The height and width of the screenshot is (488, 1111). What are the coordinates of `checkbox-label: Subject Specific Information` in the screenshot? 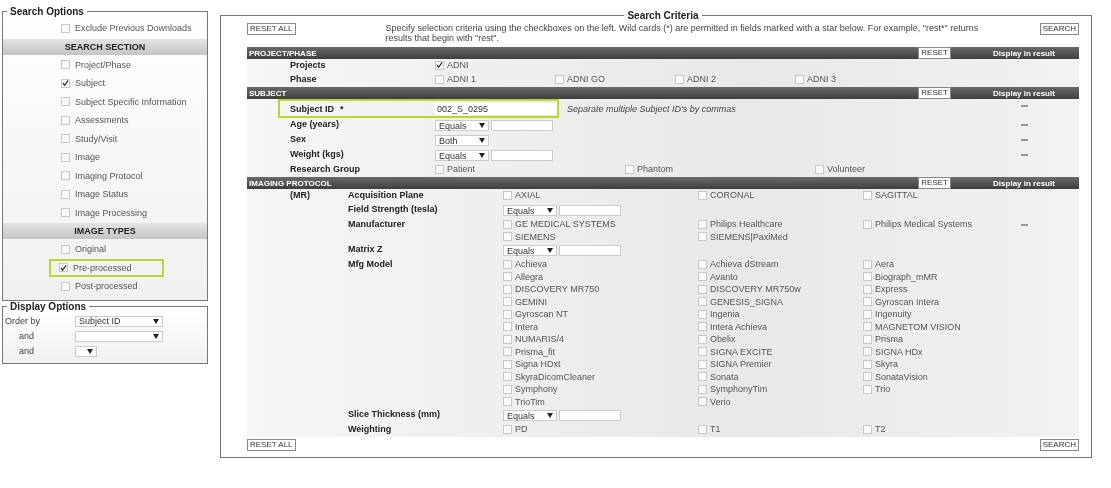 It's located at (131, 101).